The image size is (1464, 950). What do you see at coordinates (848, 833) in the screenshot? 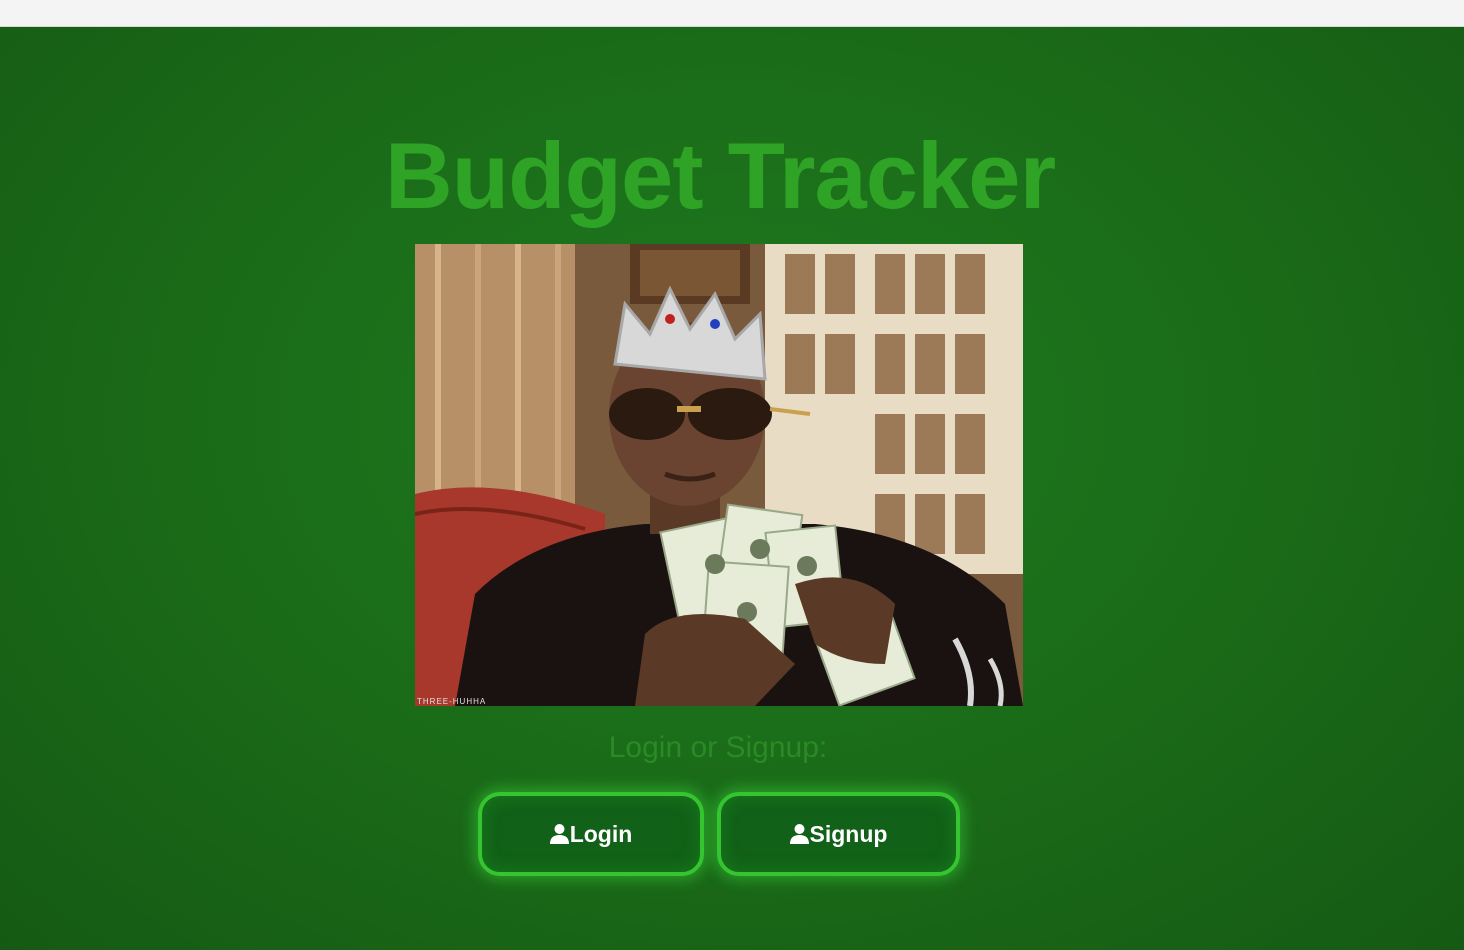
I see `signup-button-label: Signup` at bounding box center [848, 833].